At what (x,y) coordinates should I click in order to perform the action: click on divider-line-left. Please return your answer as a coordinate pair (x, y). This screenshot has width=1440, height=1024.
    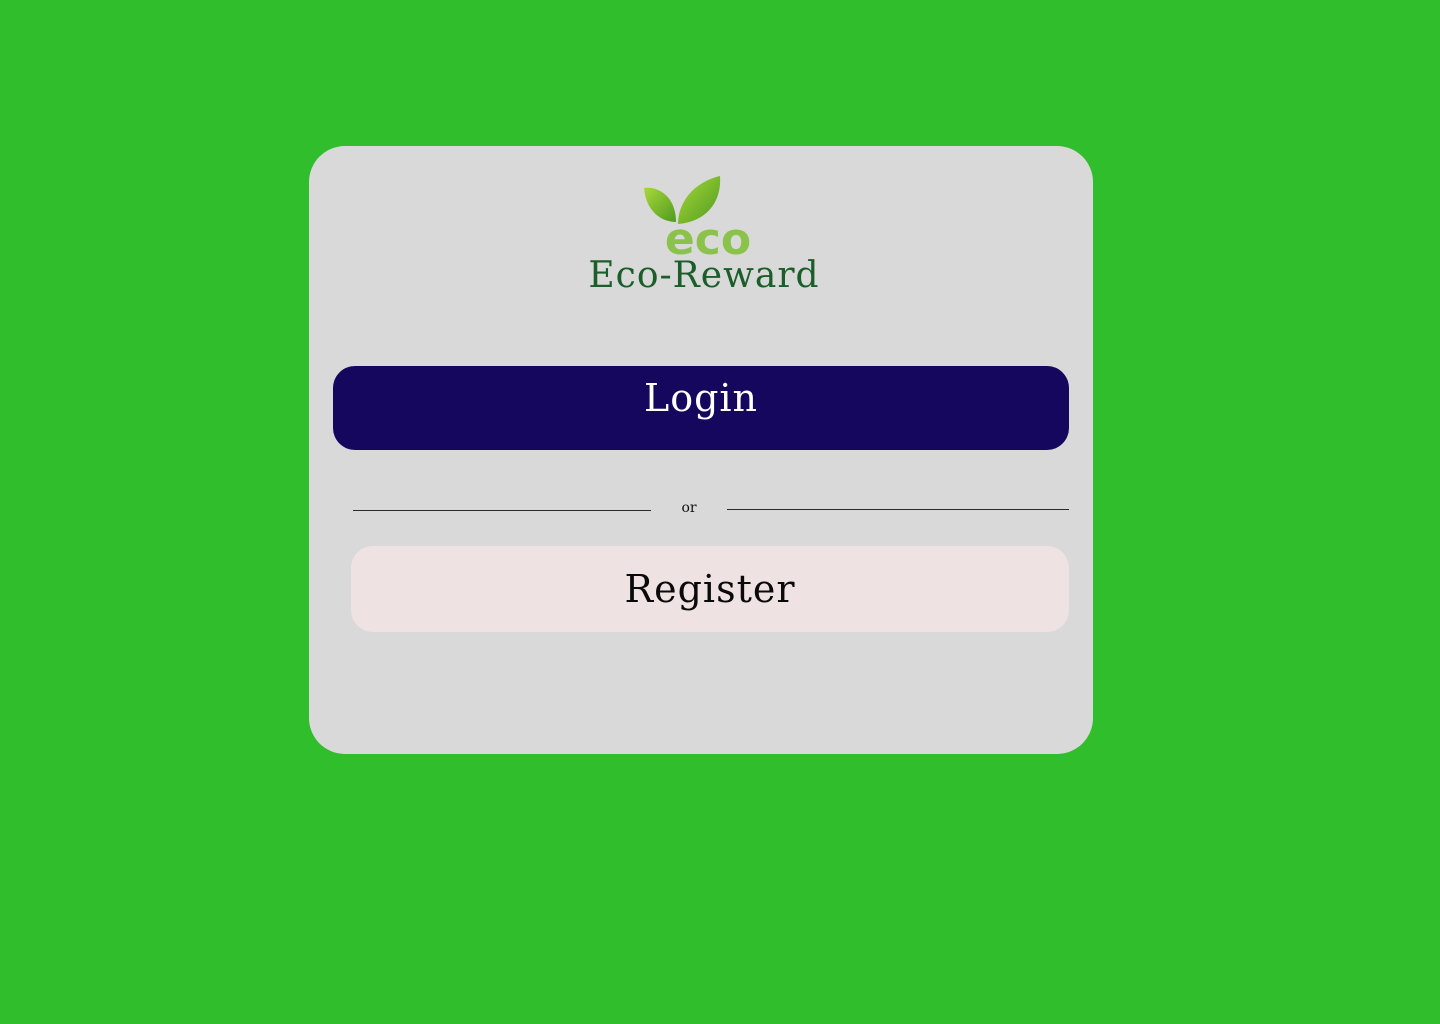
    Looking at the image, I should click on (502, 510).